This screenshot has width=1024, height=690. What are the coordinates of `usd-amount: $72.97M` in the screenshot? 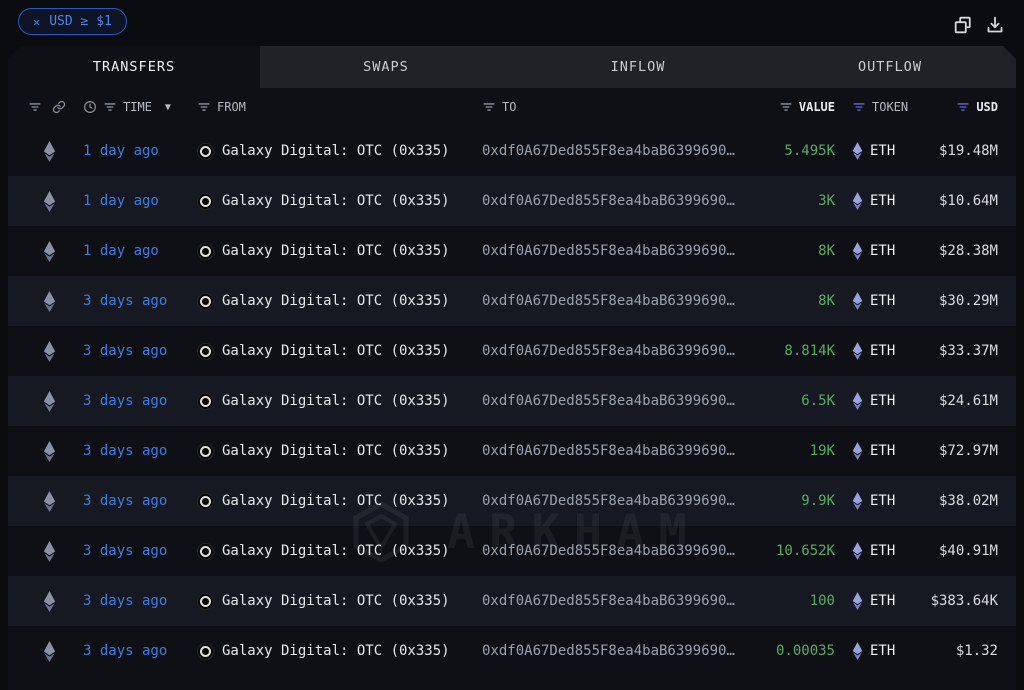 It's located at (968, 451).